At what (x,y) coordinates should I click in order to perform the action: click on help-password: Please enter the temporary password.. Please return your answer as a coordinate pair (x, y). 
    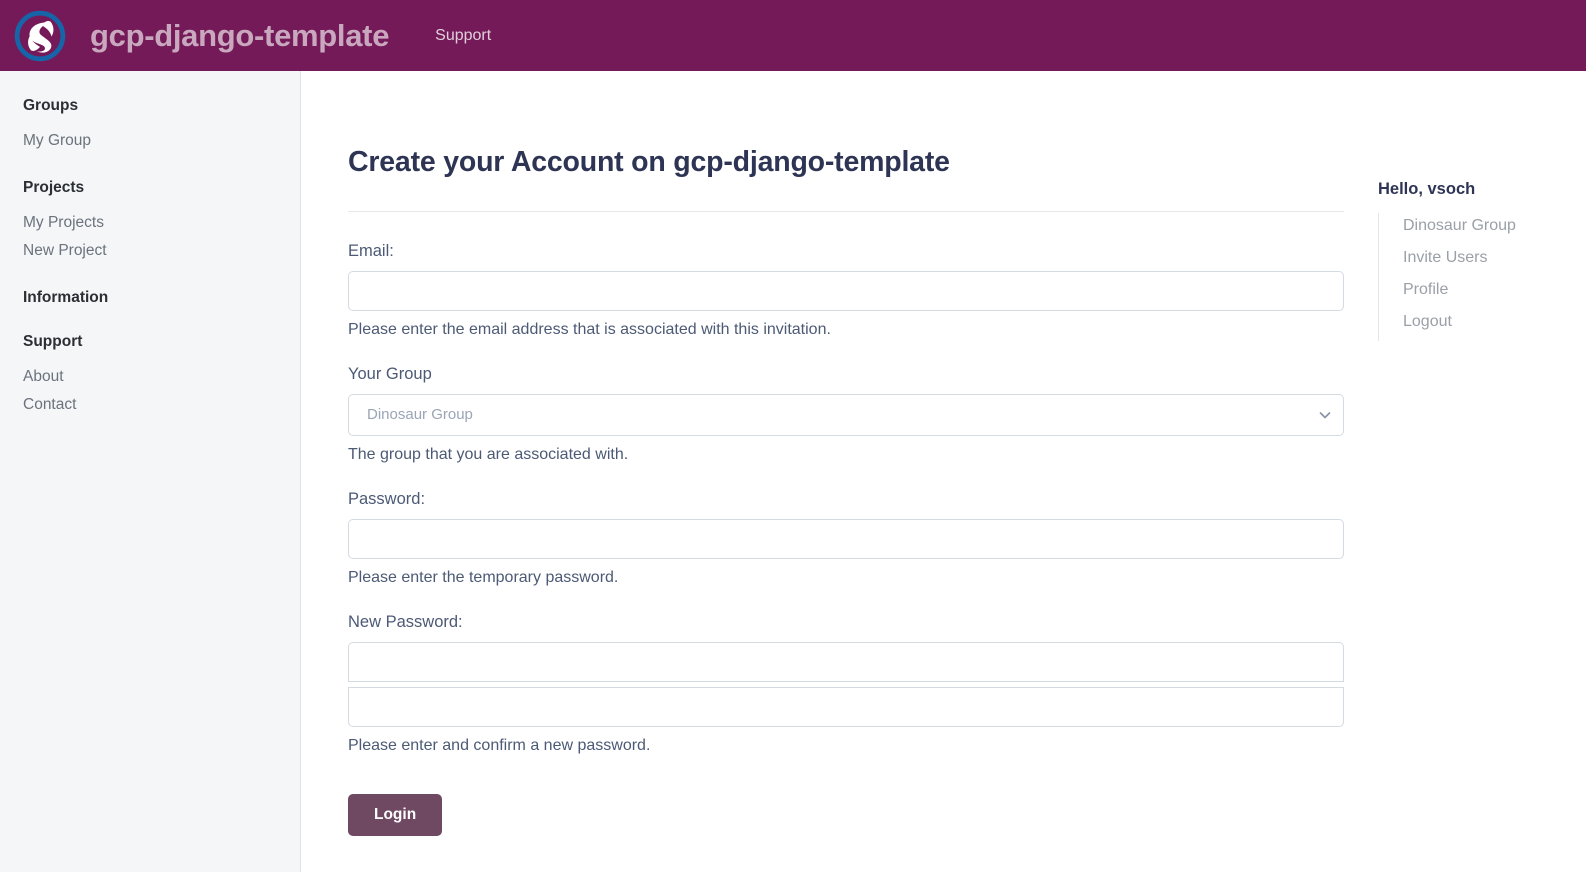
    Looking at the image, I should click on (483, 577).